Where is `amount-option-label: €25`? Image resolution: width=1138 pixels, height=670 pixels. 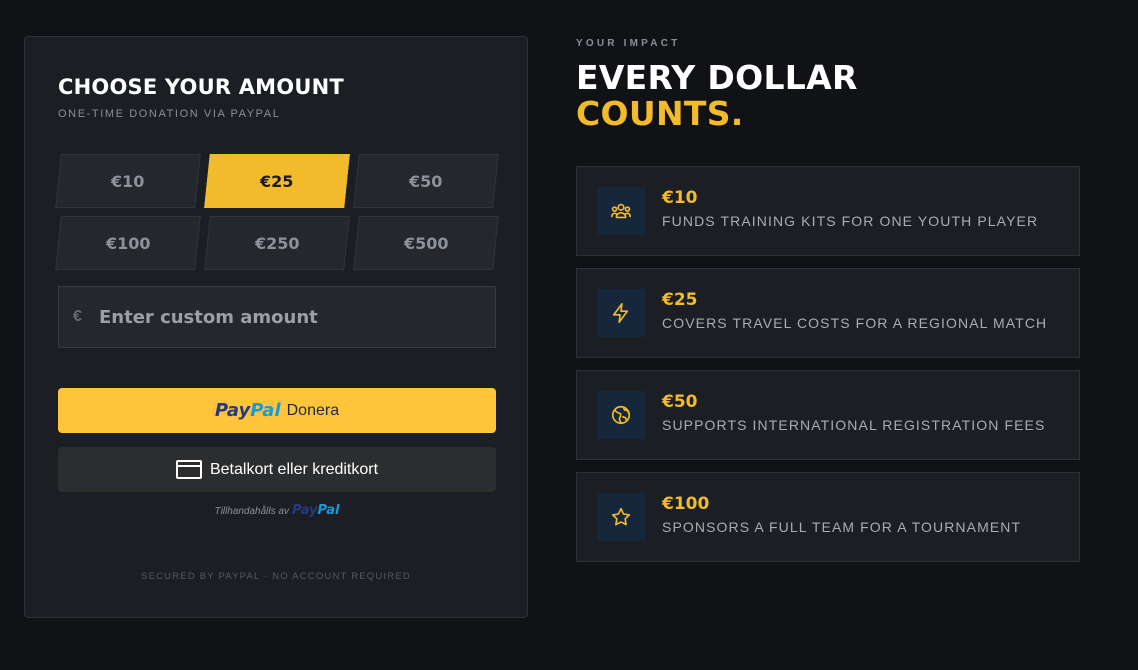 amount-option-label: €25 is located at coordinates (277, 181).